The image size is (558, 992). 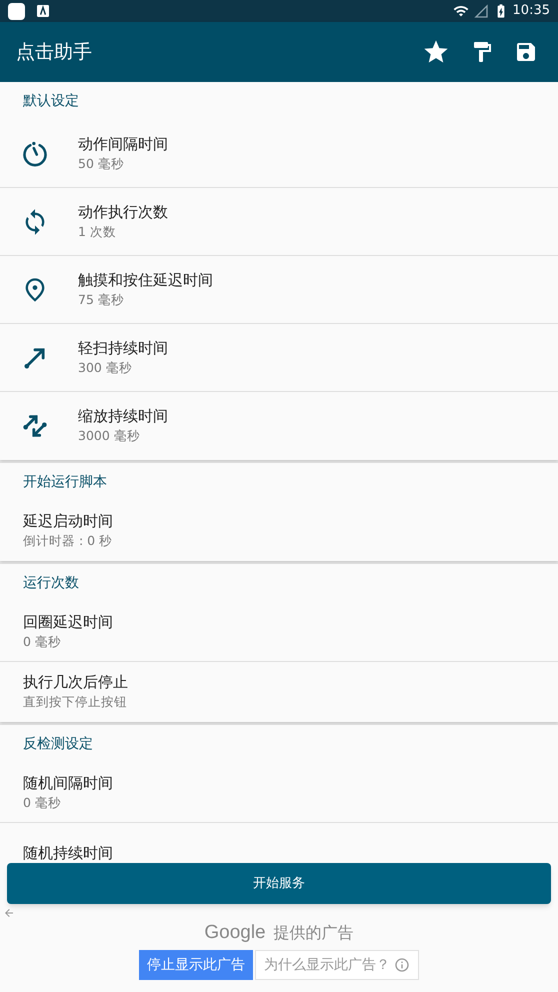 I want to click on settings-item: 触摸和按住延迟时间 75 毫秒, so click(x=279, y=290).